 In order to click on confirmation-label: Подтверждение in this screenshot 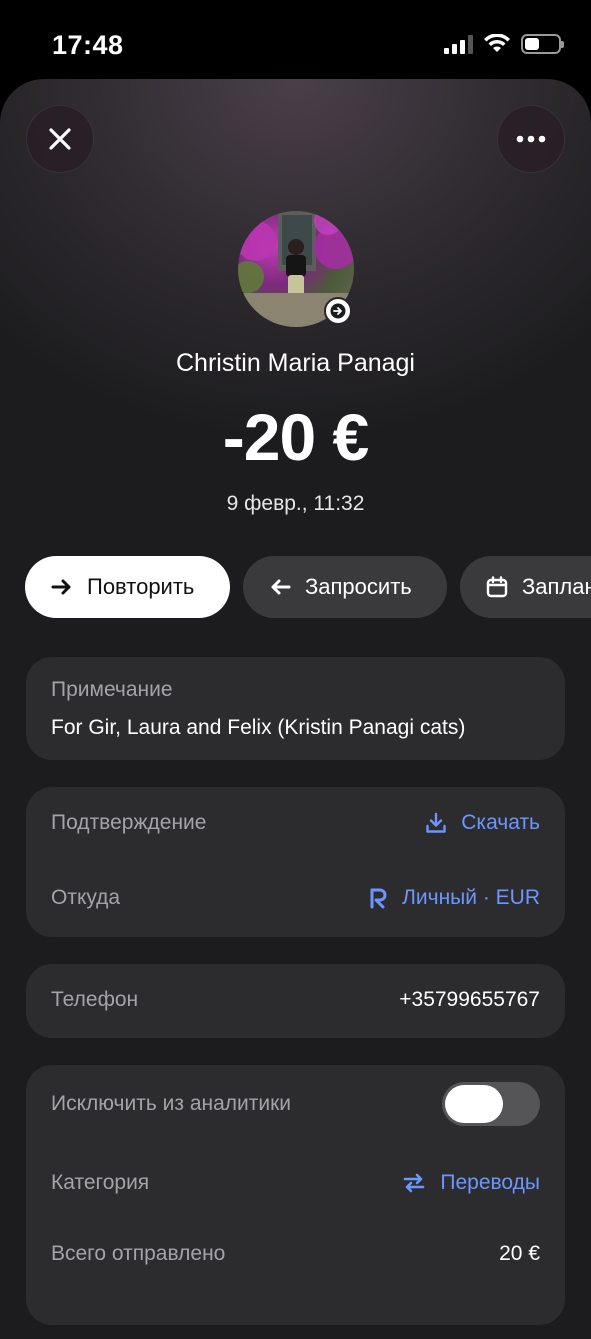, I will do `click(129, 822)`.